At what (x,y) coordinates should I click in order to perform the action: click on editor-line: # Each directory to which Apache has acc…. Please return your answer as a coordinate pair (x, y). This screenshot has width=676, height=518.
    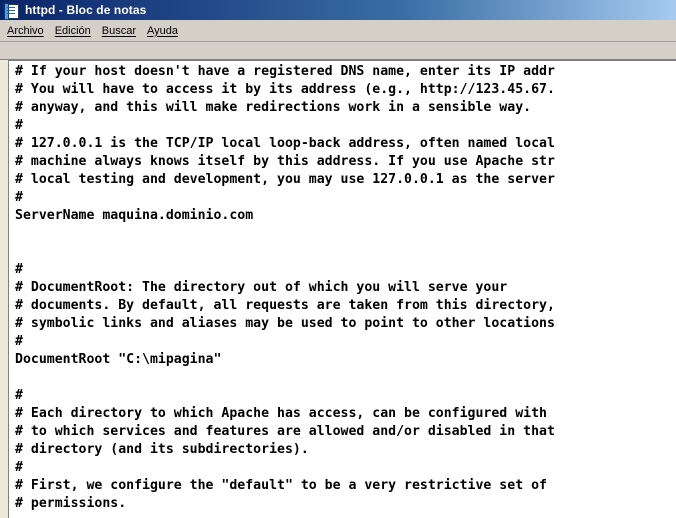
    Looking at the image, I should click on (345, 414).